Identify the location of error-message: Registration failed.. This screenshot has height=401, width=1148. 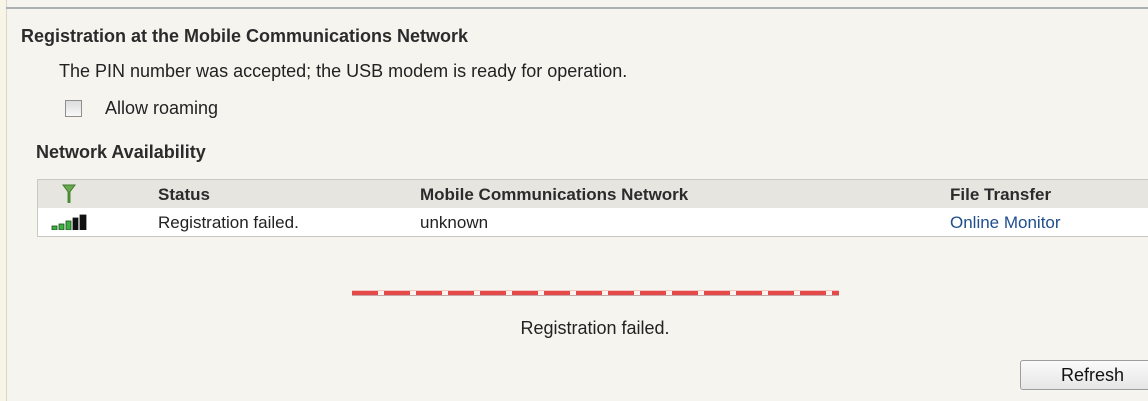
(595, 328).